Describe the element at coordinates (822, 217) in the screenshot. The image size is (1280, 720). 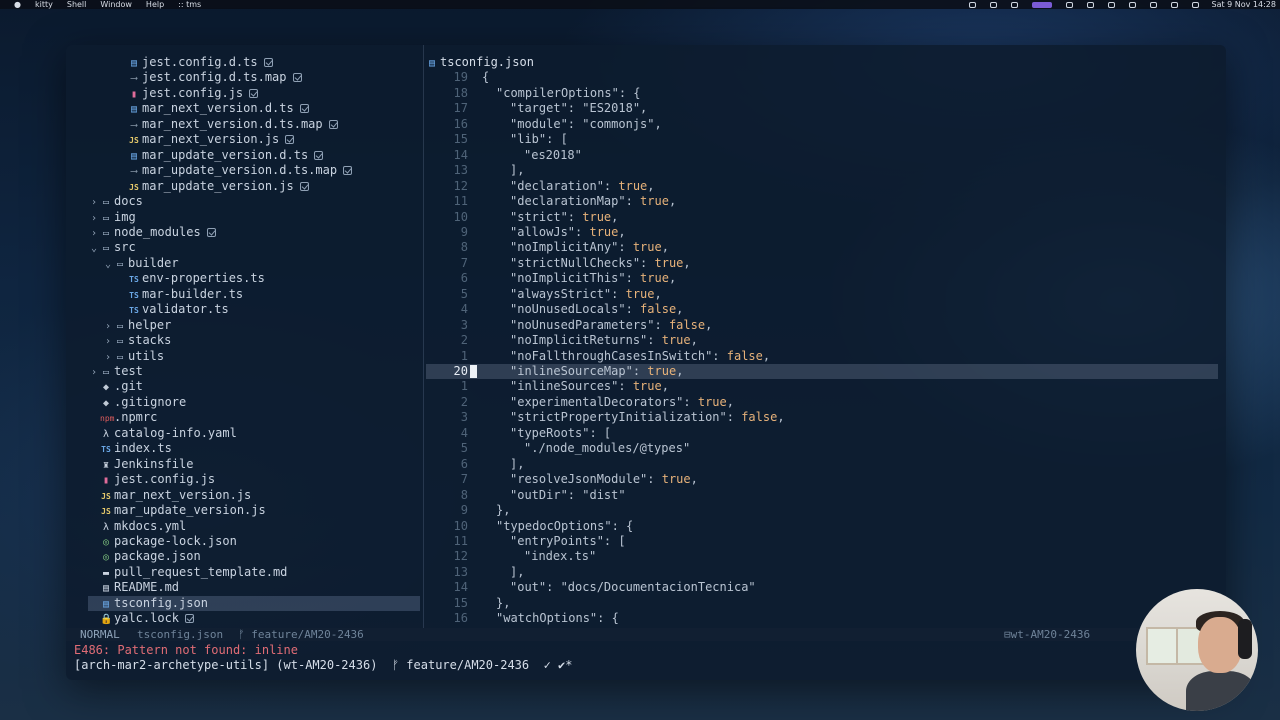
I see `editor-line: 10 "strict": true,` at that location.